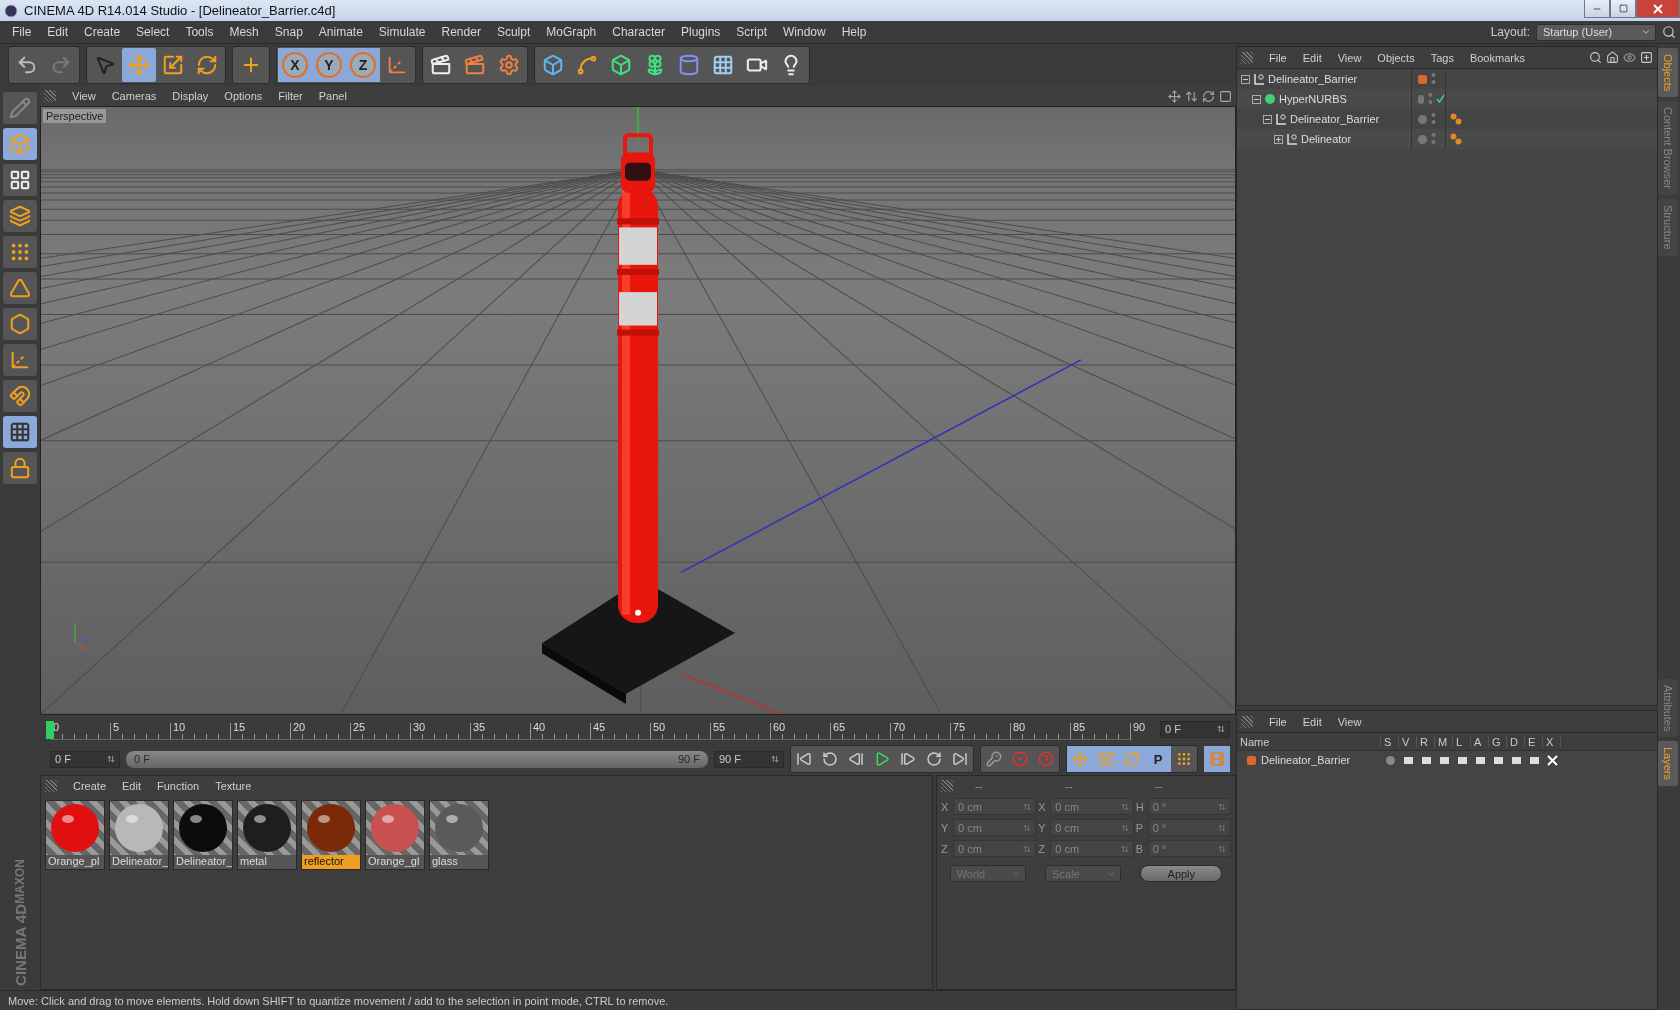  Describe the element at coordinates (1312, 721) in the screenshot. I see `layers-menu-item: Edit` at that location.